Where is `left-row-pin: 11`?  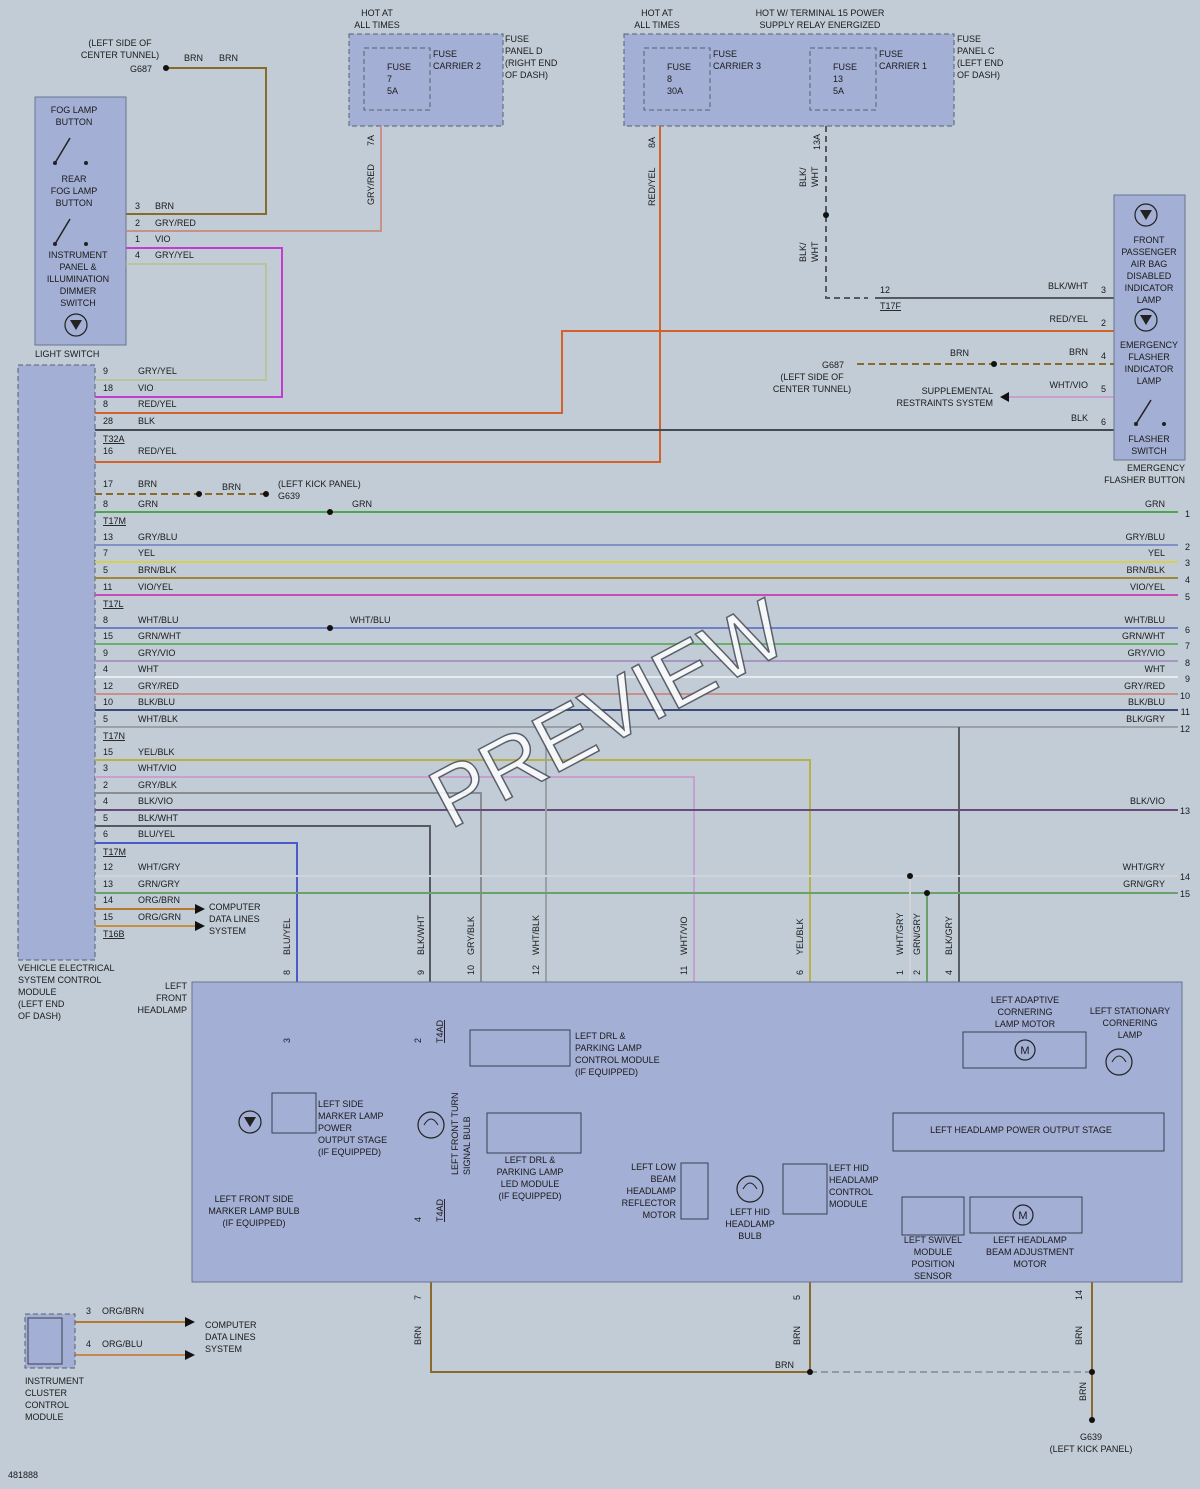 left-row-pin: 11 is located at coordinates (107, 587).